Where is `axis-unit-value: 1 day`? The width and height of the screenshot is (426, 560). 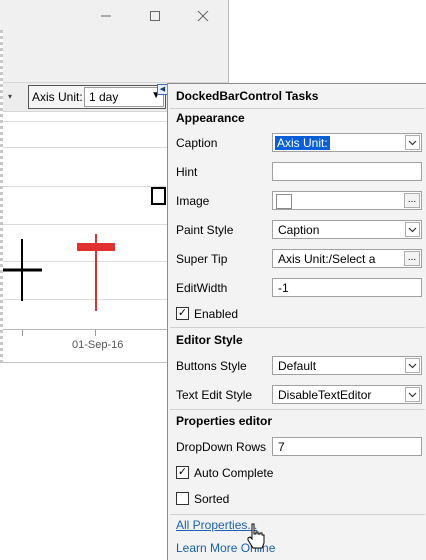 axis-unit-value: 1 day is located at coordinates (104, 97).